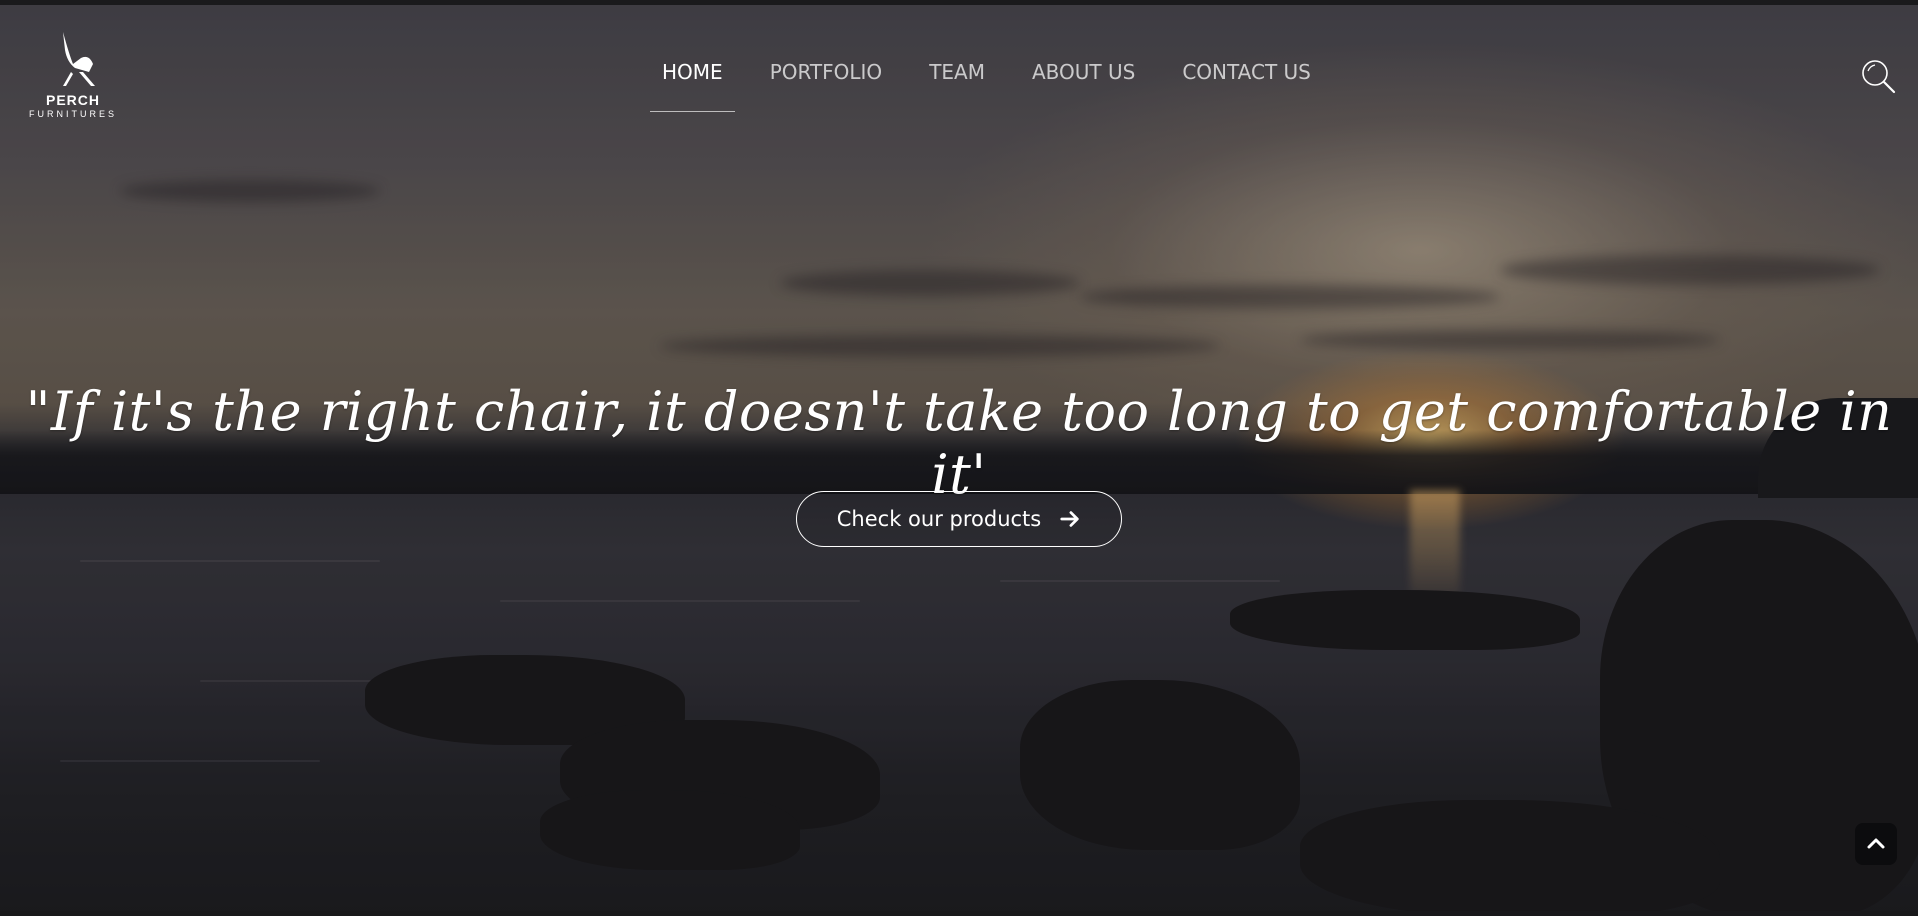 The width and height of the screenshot is (1918, 916). Describe the element at coordinates (939, 519) in the screenshot. I see `check-products-label: Check our products` at that location.